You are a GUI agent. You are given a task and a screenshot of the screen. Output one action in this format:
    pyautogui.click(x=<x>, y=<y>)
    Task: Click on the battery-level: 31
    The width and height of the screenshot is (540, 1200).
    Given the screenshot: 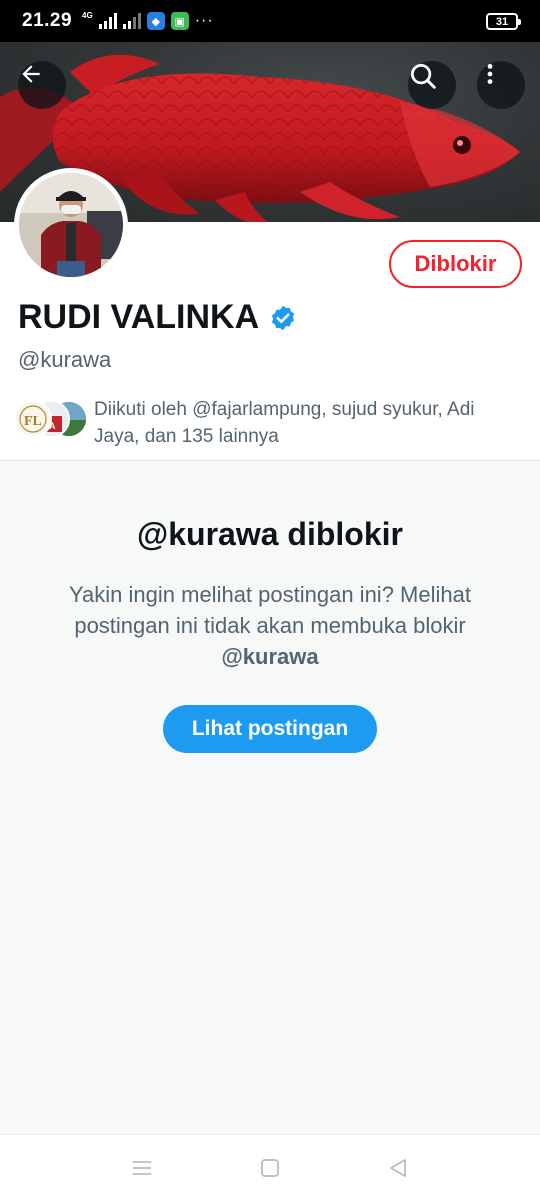 What is the action you would take?
    pyautogui.click(x=502, y=21)
    